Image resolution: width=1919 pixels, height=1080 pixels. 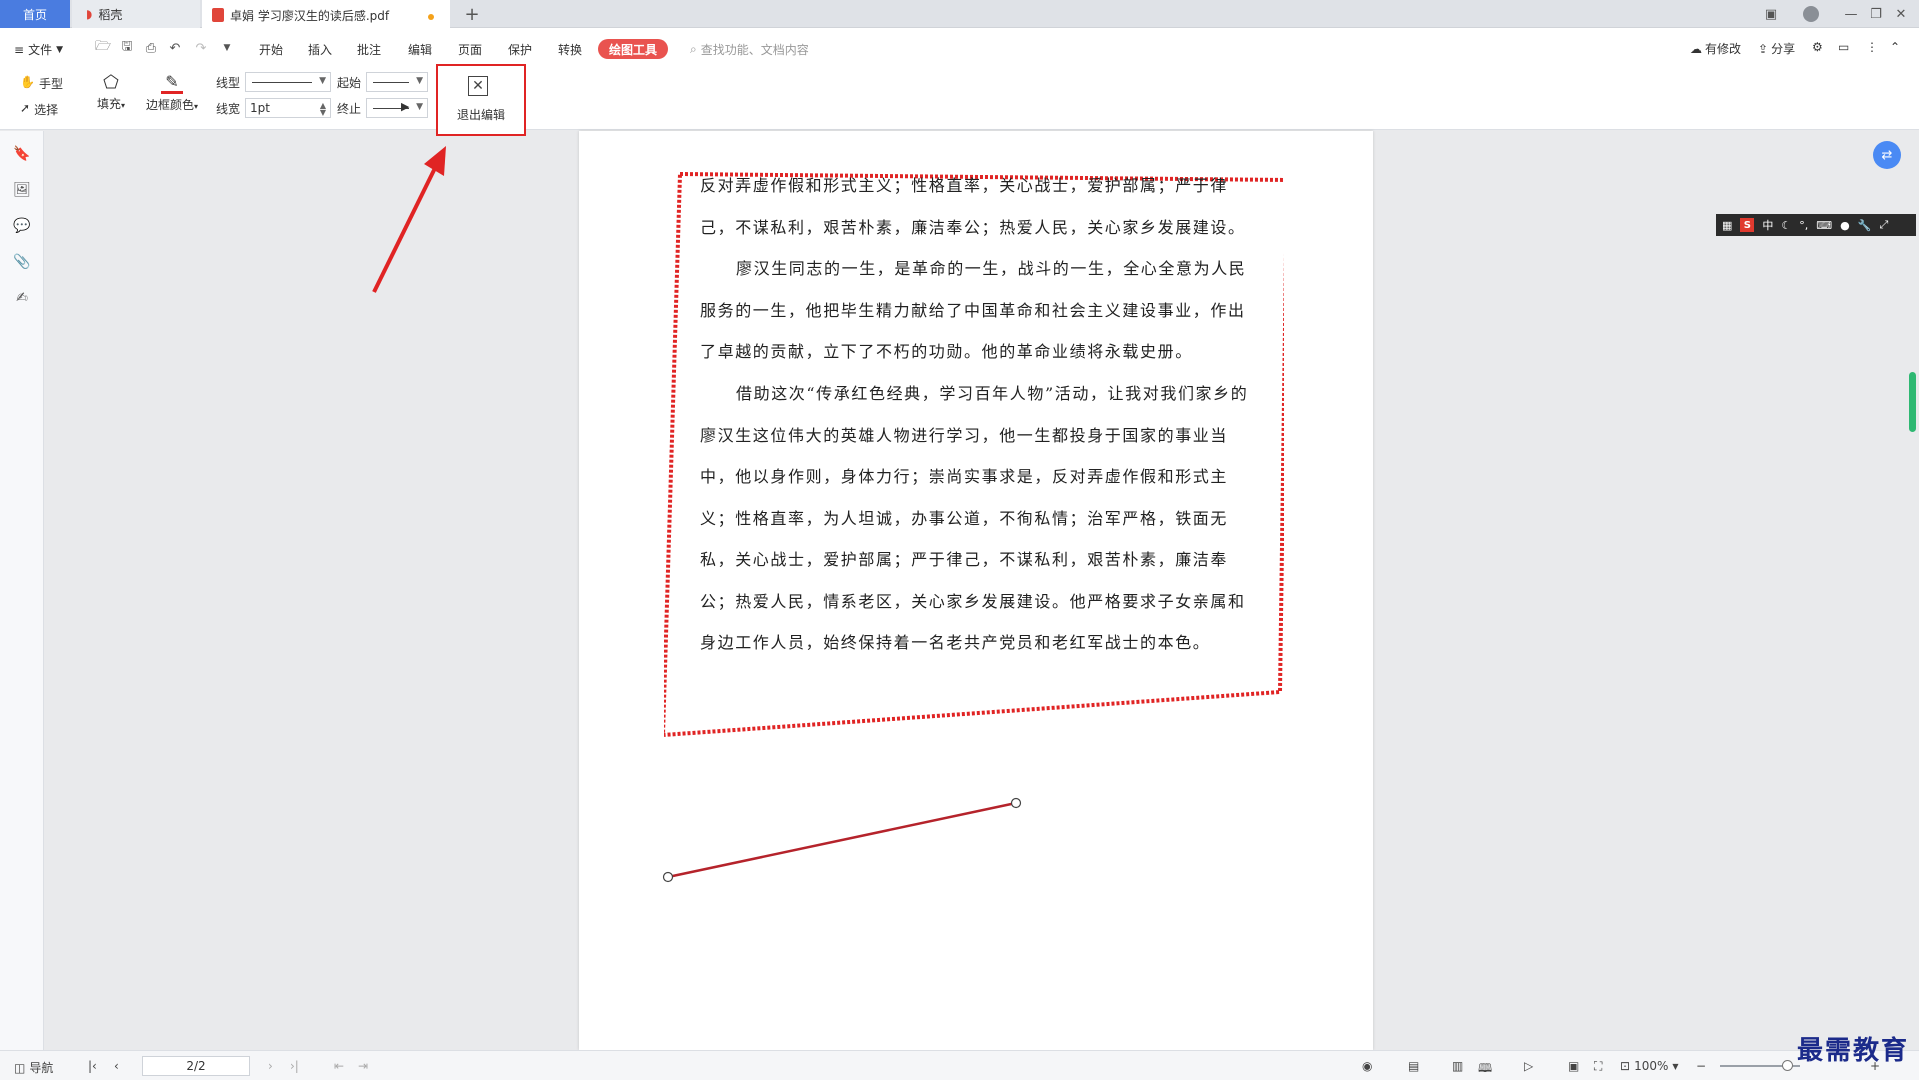 What do you see at coordinates (19, 49) in the screenshot?
I see `hamburger-icon: ≡` at bounding box center [19, 49].